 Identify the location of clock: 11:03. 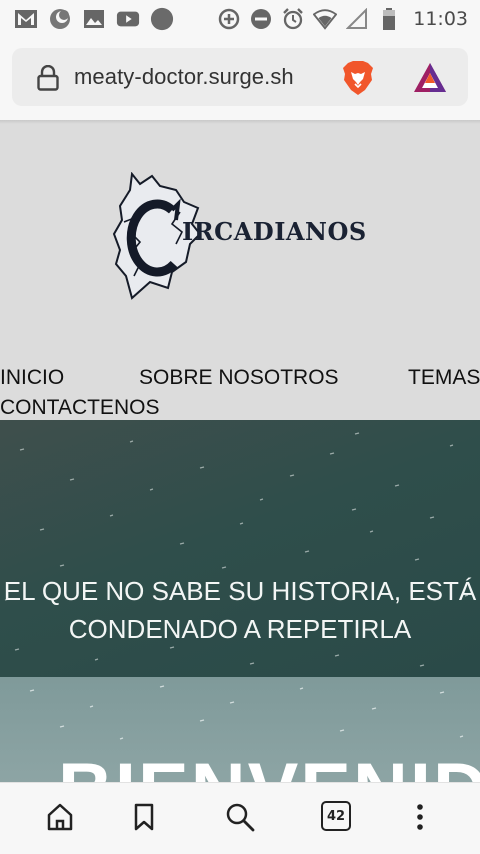
(440, 19).